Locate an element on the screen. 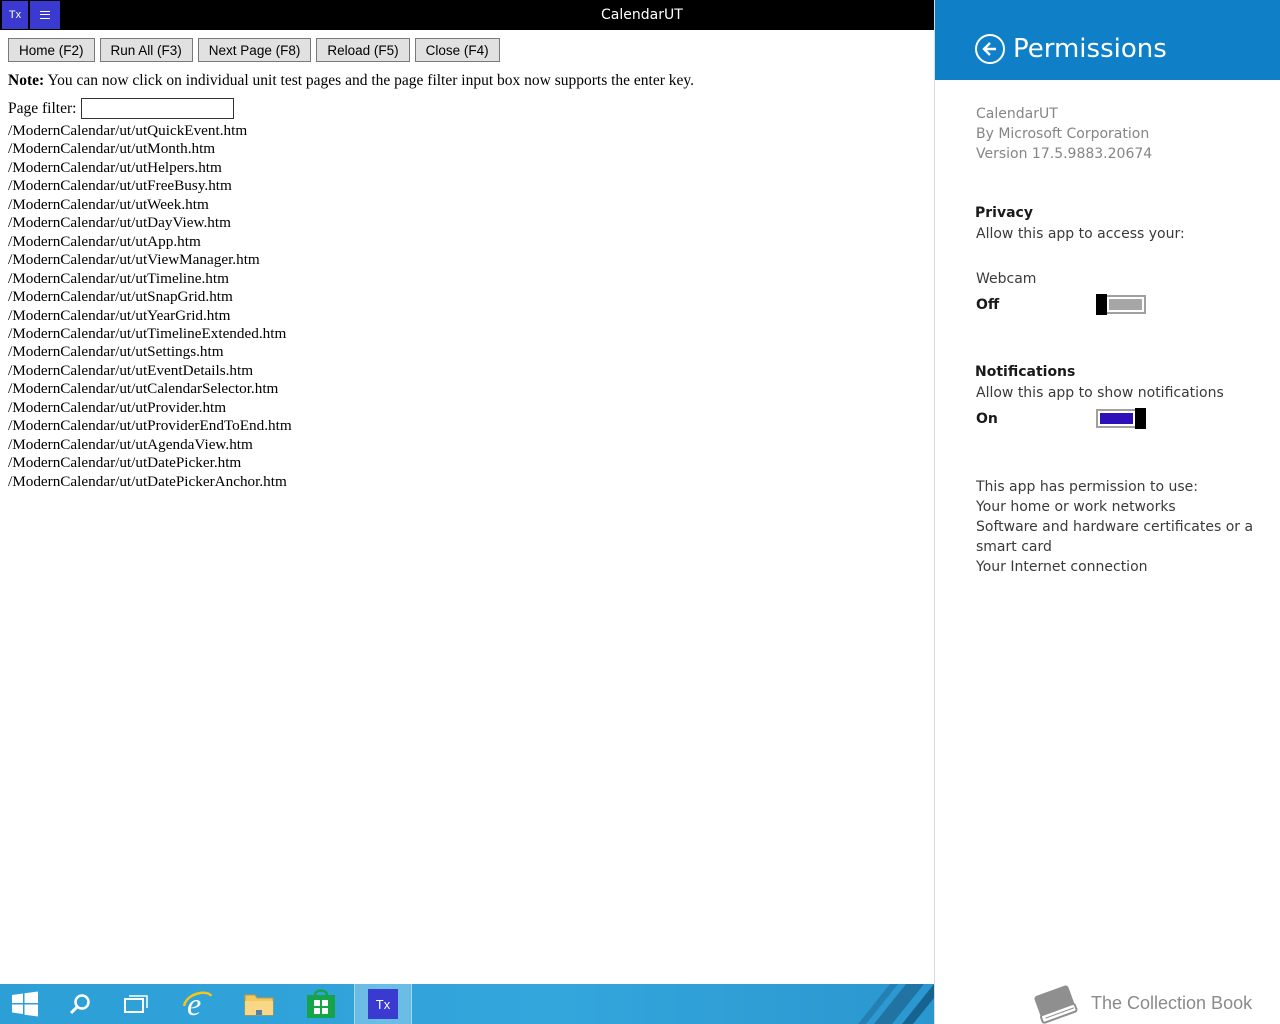 This screenshot has width=1280, height=1024. app-icon-label: Tx is located at coordinates (15, 15).